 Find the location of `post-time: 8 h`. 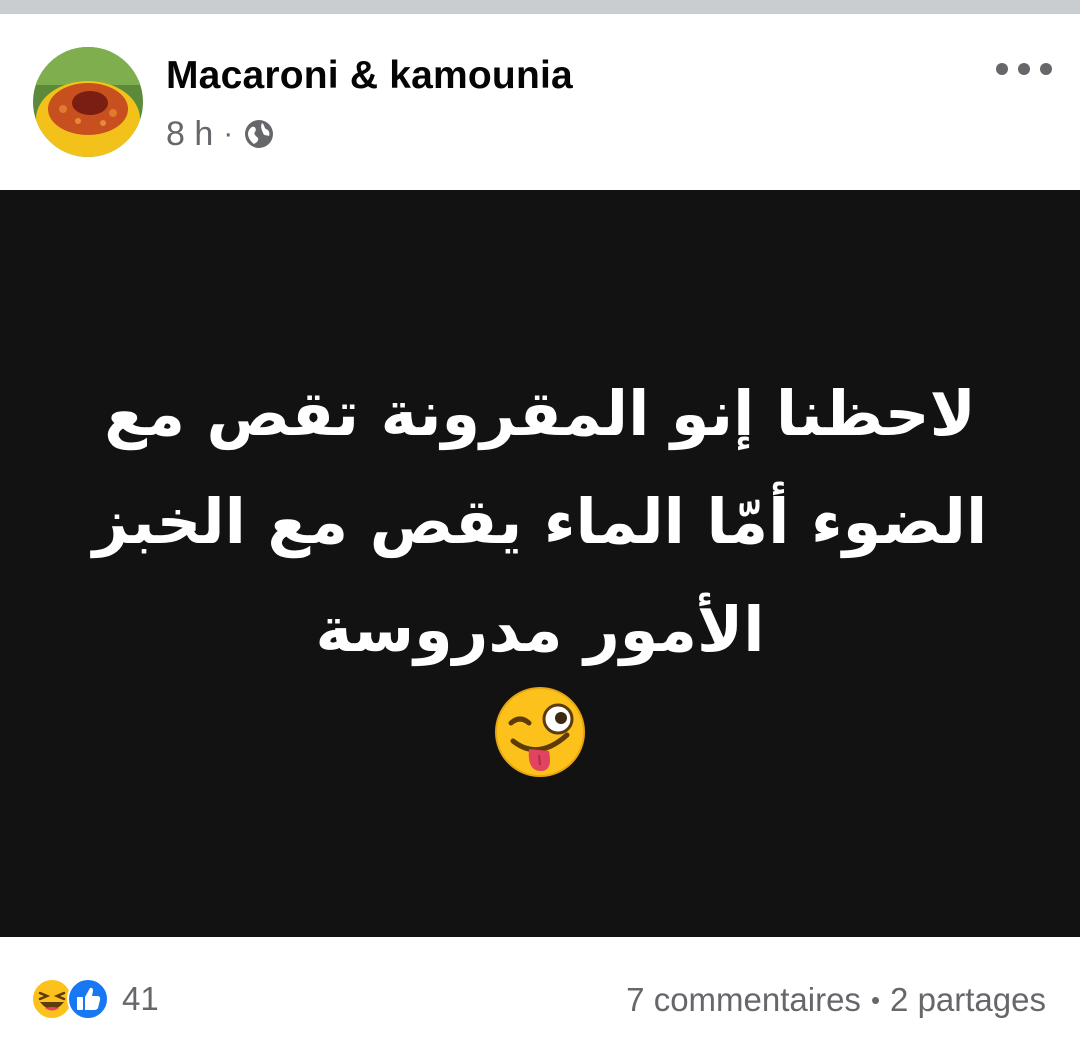

post-time: 8 h is located at coordinates (189, 134).